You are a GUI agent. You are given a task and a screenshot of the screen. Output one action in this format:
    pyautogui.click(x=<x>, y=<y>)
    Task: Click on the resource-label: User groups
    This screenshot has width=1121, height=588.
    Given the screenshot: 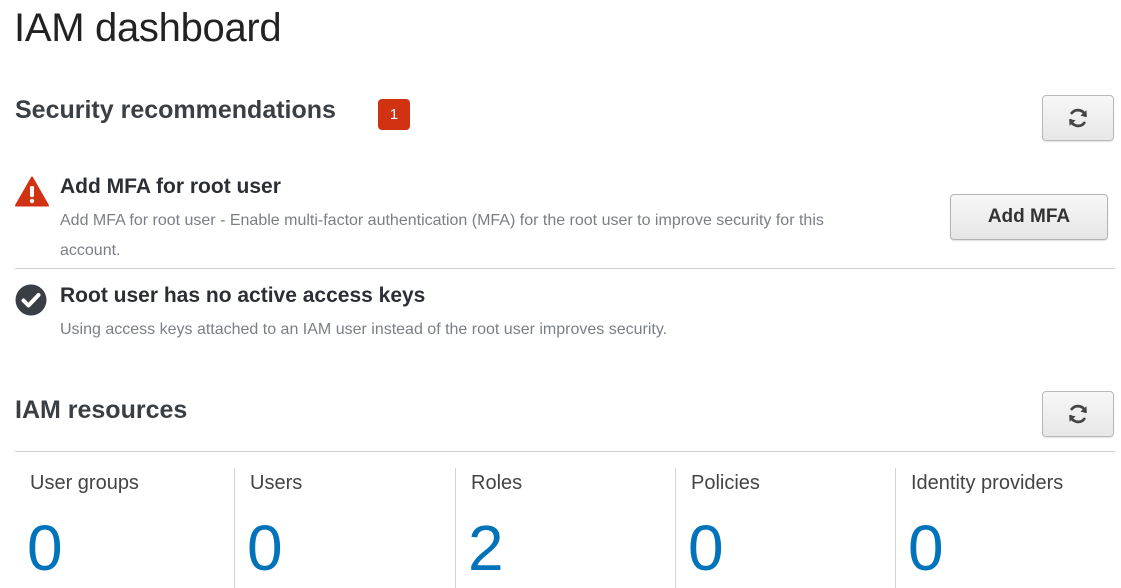 What is the action you would take?
    pyautogui.click(x=84, y=483)
    